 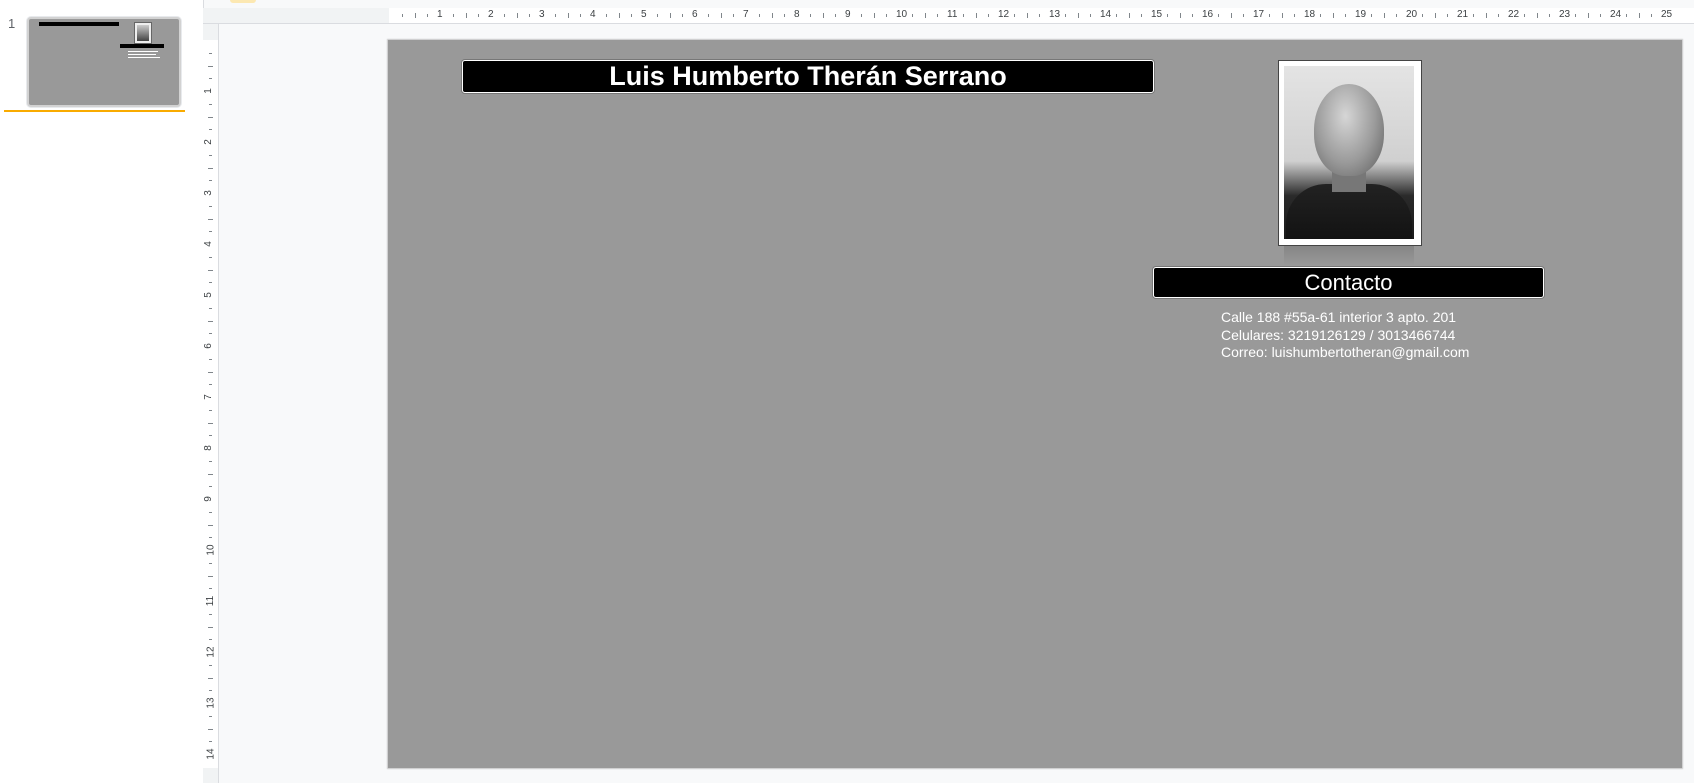 What do you see at coordinates (1310, 14) in the screenshot?
I see `ruler-number: 18` at bounding box center [1310, 14].